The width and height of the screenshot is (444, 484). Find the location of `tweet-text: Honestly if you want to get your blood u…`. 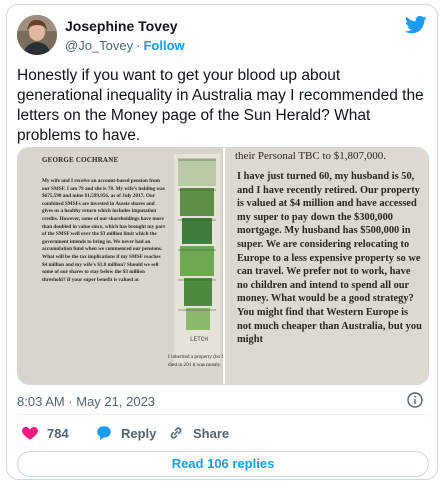

tweet-text: Honestly if you want to get your blood u… is located at coordinates (220, 105).